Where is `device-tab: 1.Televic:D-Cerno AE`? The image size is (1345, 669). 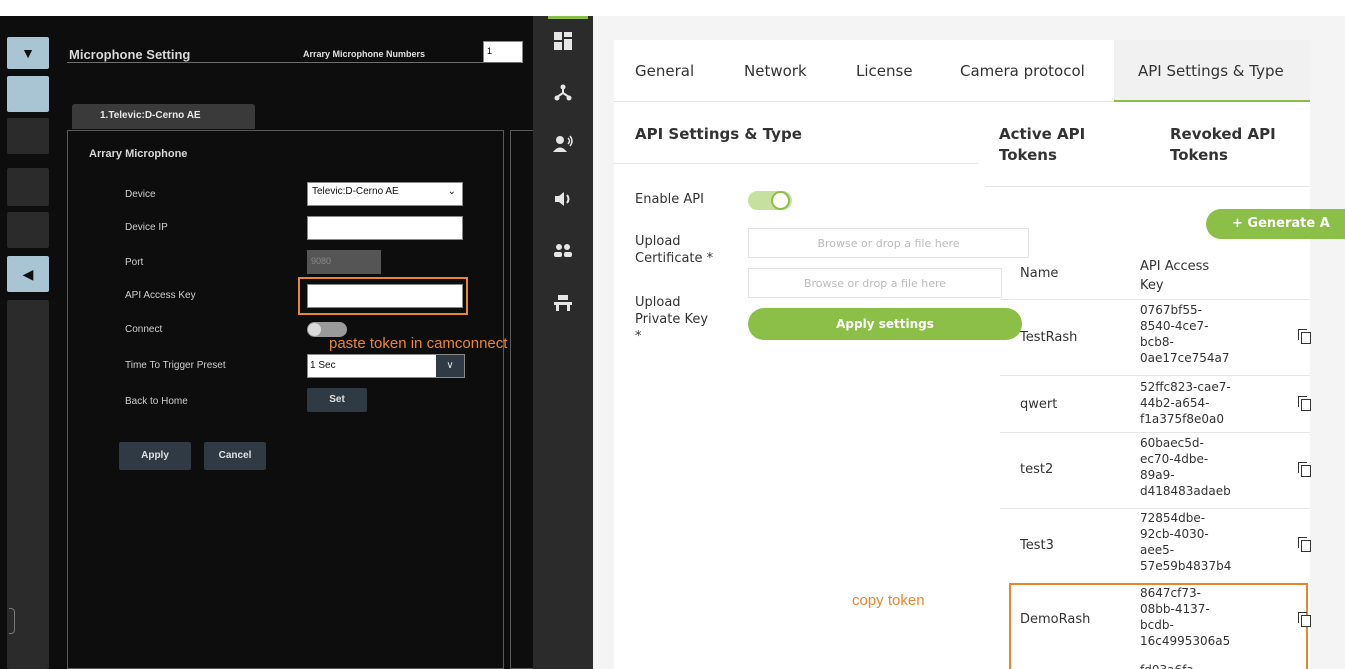
device-tab: 1.Televic:D-Cerno AE is located at coordinates (163, 116).